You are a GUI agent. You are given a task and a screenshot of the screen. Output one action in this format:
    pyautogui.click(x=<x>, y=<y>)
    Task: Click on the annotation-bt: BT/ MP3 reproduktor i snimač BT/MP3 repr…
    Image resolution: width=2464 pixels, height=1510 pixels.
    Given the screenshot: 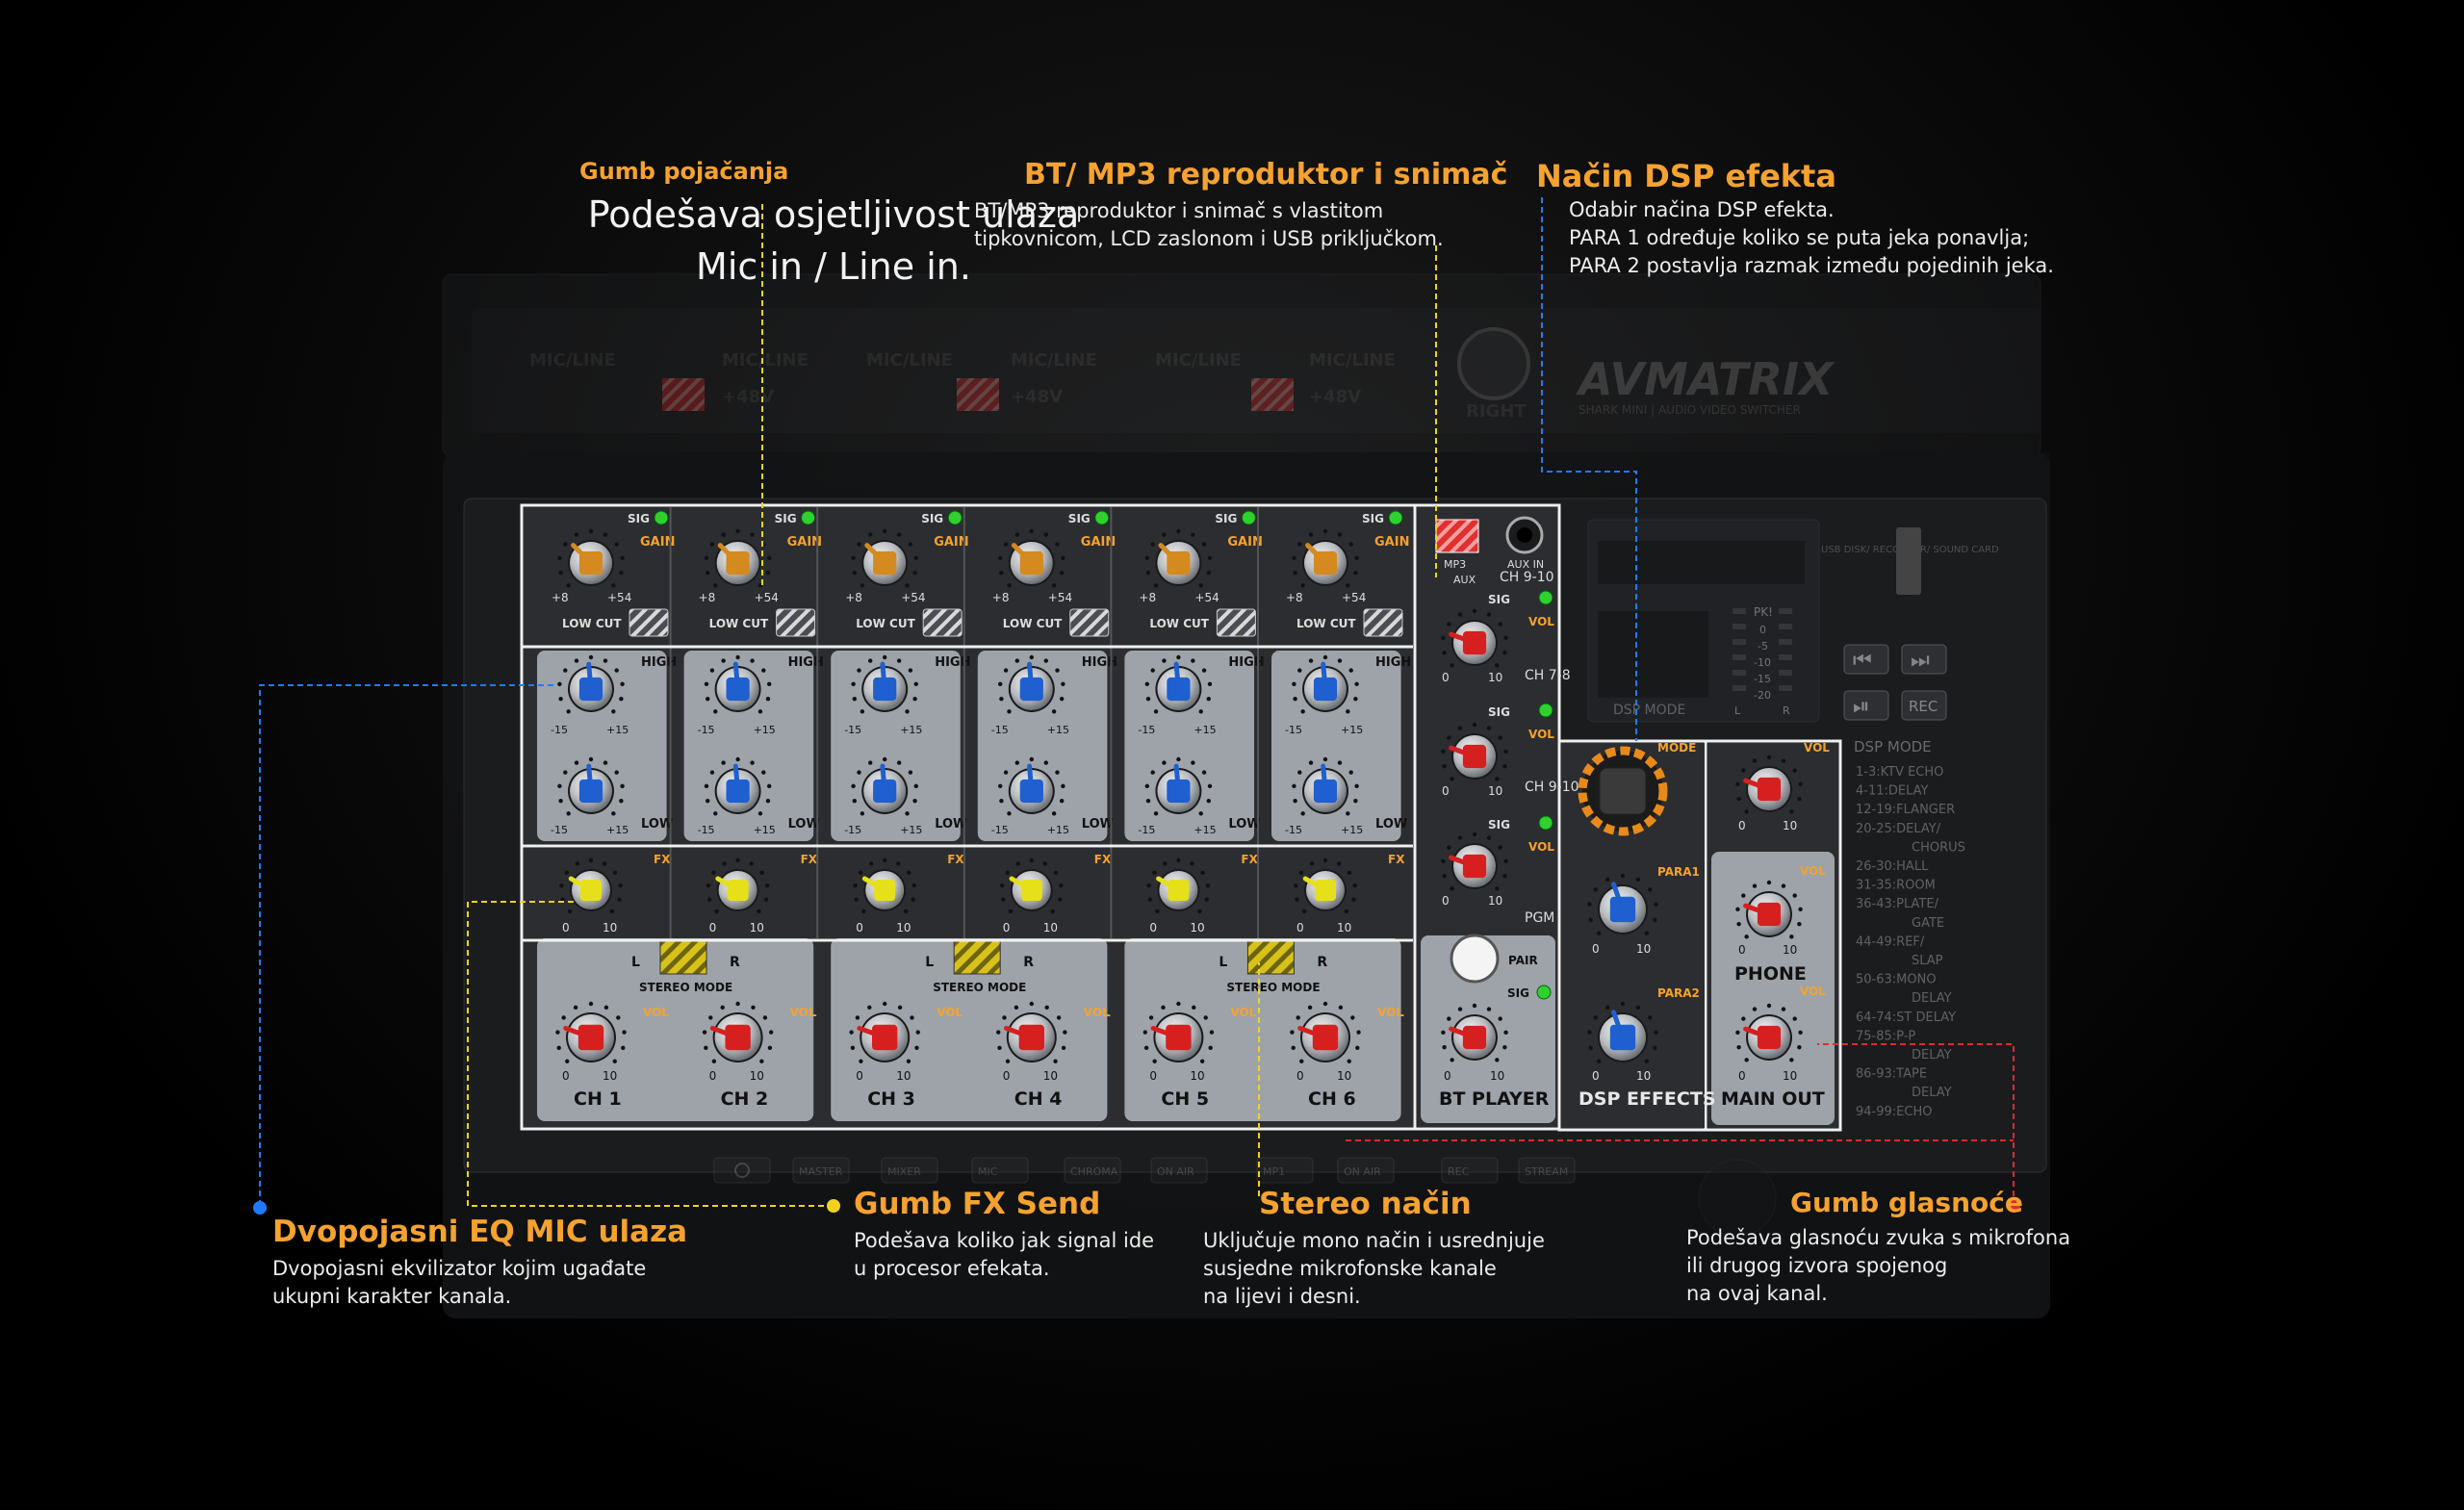 What is the action you would take?
    pyautogui.click(x=1240, y=205)
    